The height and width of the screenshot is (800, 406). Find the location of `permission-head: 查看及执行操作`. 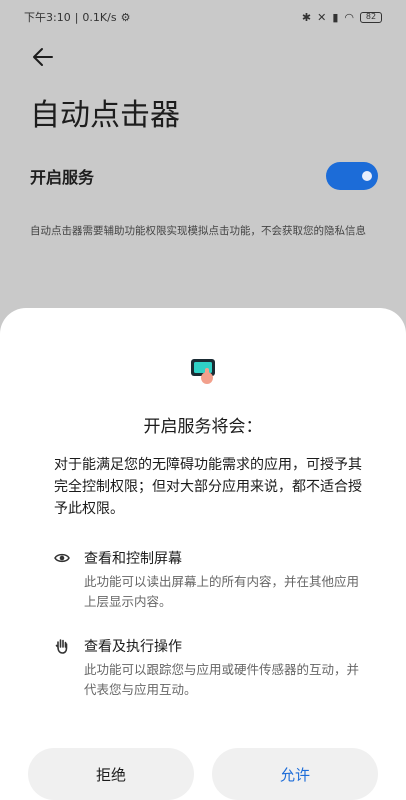

permission-head: 查看及执行操作 is located at coordinates (214, 646).